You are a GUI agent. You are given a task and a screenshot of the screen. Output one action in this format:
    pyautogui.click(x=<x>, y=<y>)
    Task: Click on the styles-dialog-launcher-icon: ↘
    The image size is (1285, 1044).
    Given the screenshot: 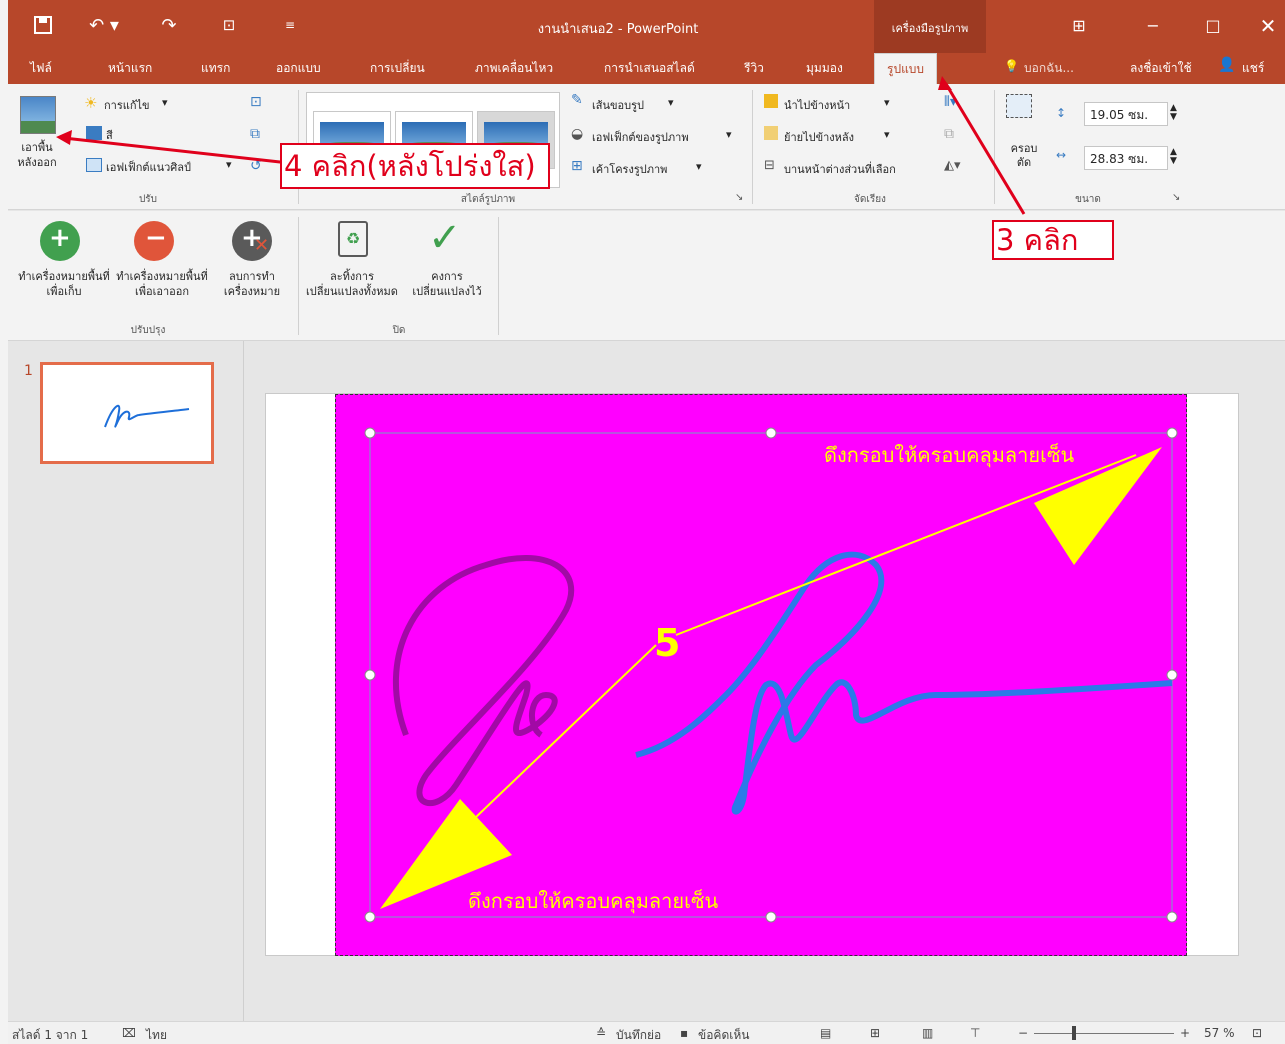 What is the action you would take?
    pyautogui.click(x=739, y=197)
    